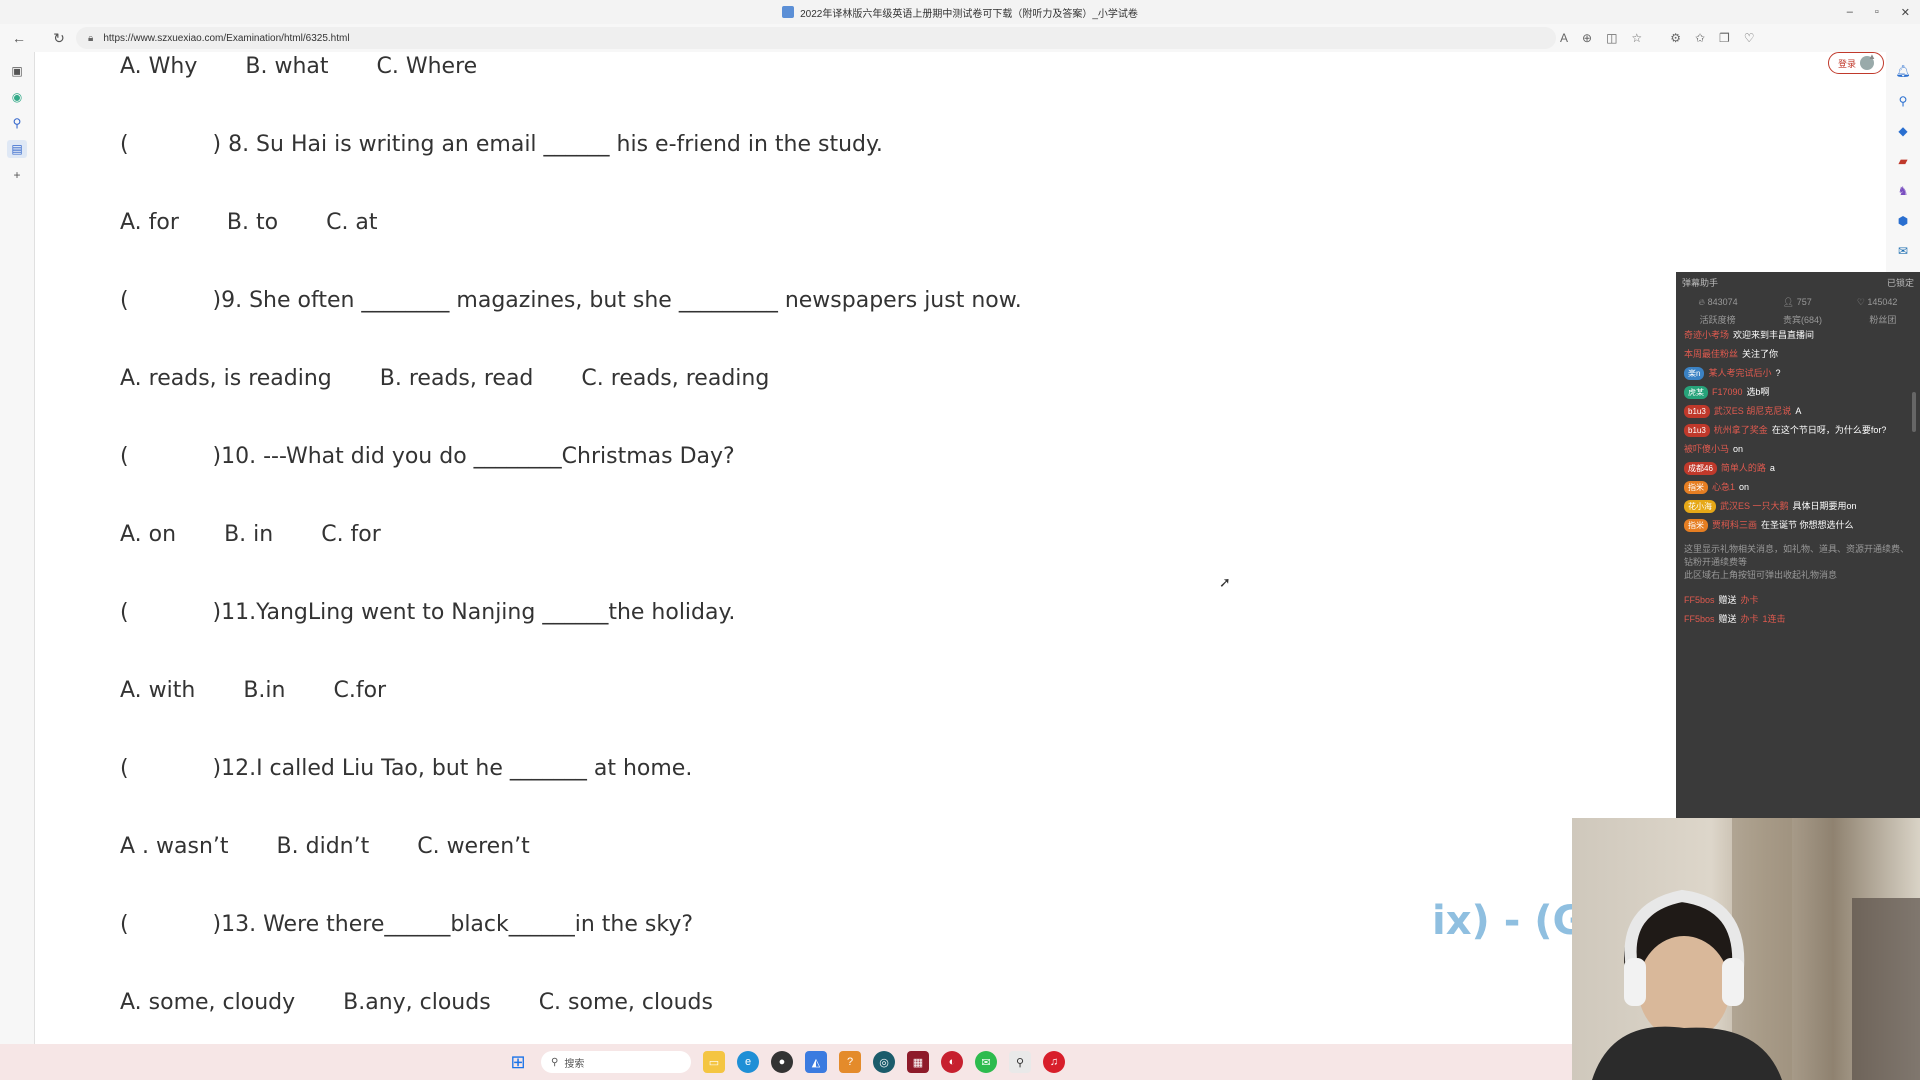  What do you see at coordinates (748, 1062) in the screenshot?
I see `edge-browser-icon: e` at bounding box center [748, 1062].